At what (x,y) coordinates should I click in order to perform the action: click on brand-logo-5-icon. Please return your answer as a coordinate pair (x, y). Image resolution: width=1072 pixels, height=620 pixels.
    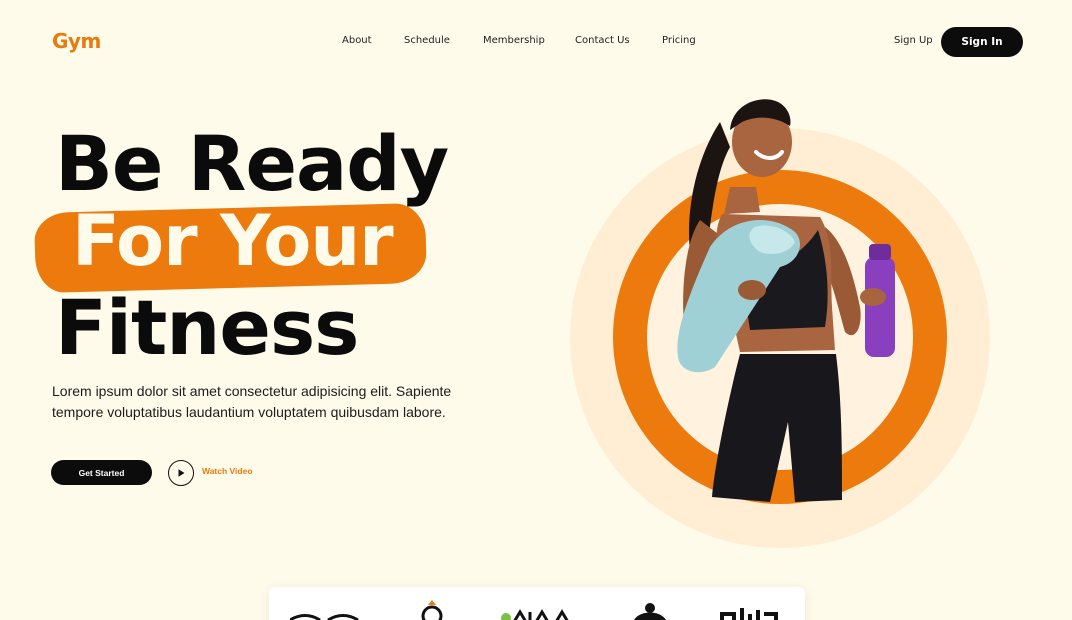
    Looking at the image, I should click on (749, 614).